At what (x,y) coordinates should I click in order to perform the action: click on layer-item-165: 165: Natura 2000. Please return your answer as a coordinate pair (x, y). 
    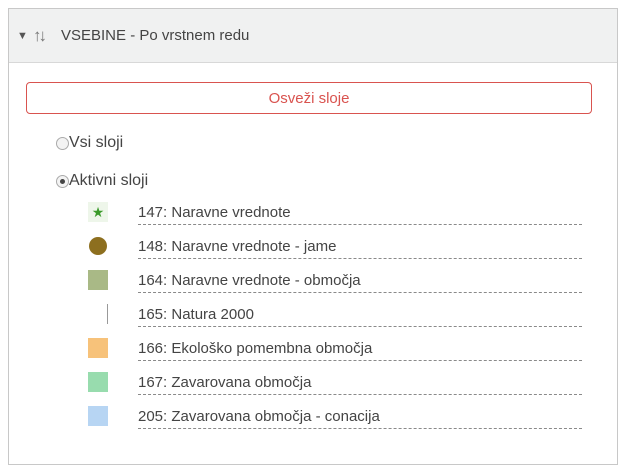
    Looking at the image, I should click on (348, 314).